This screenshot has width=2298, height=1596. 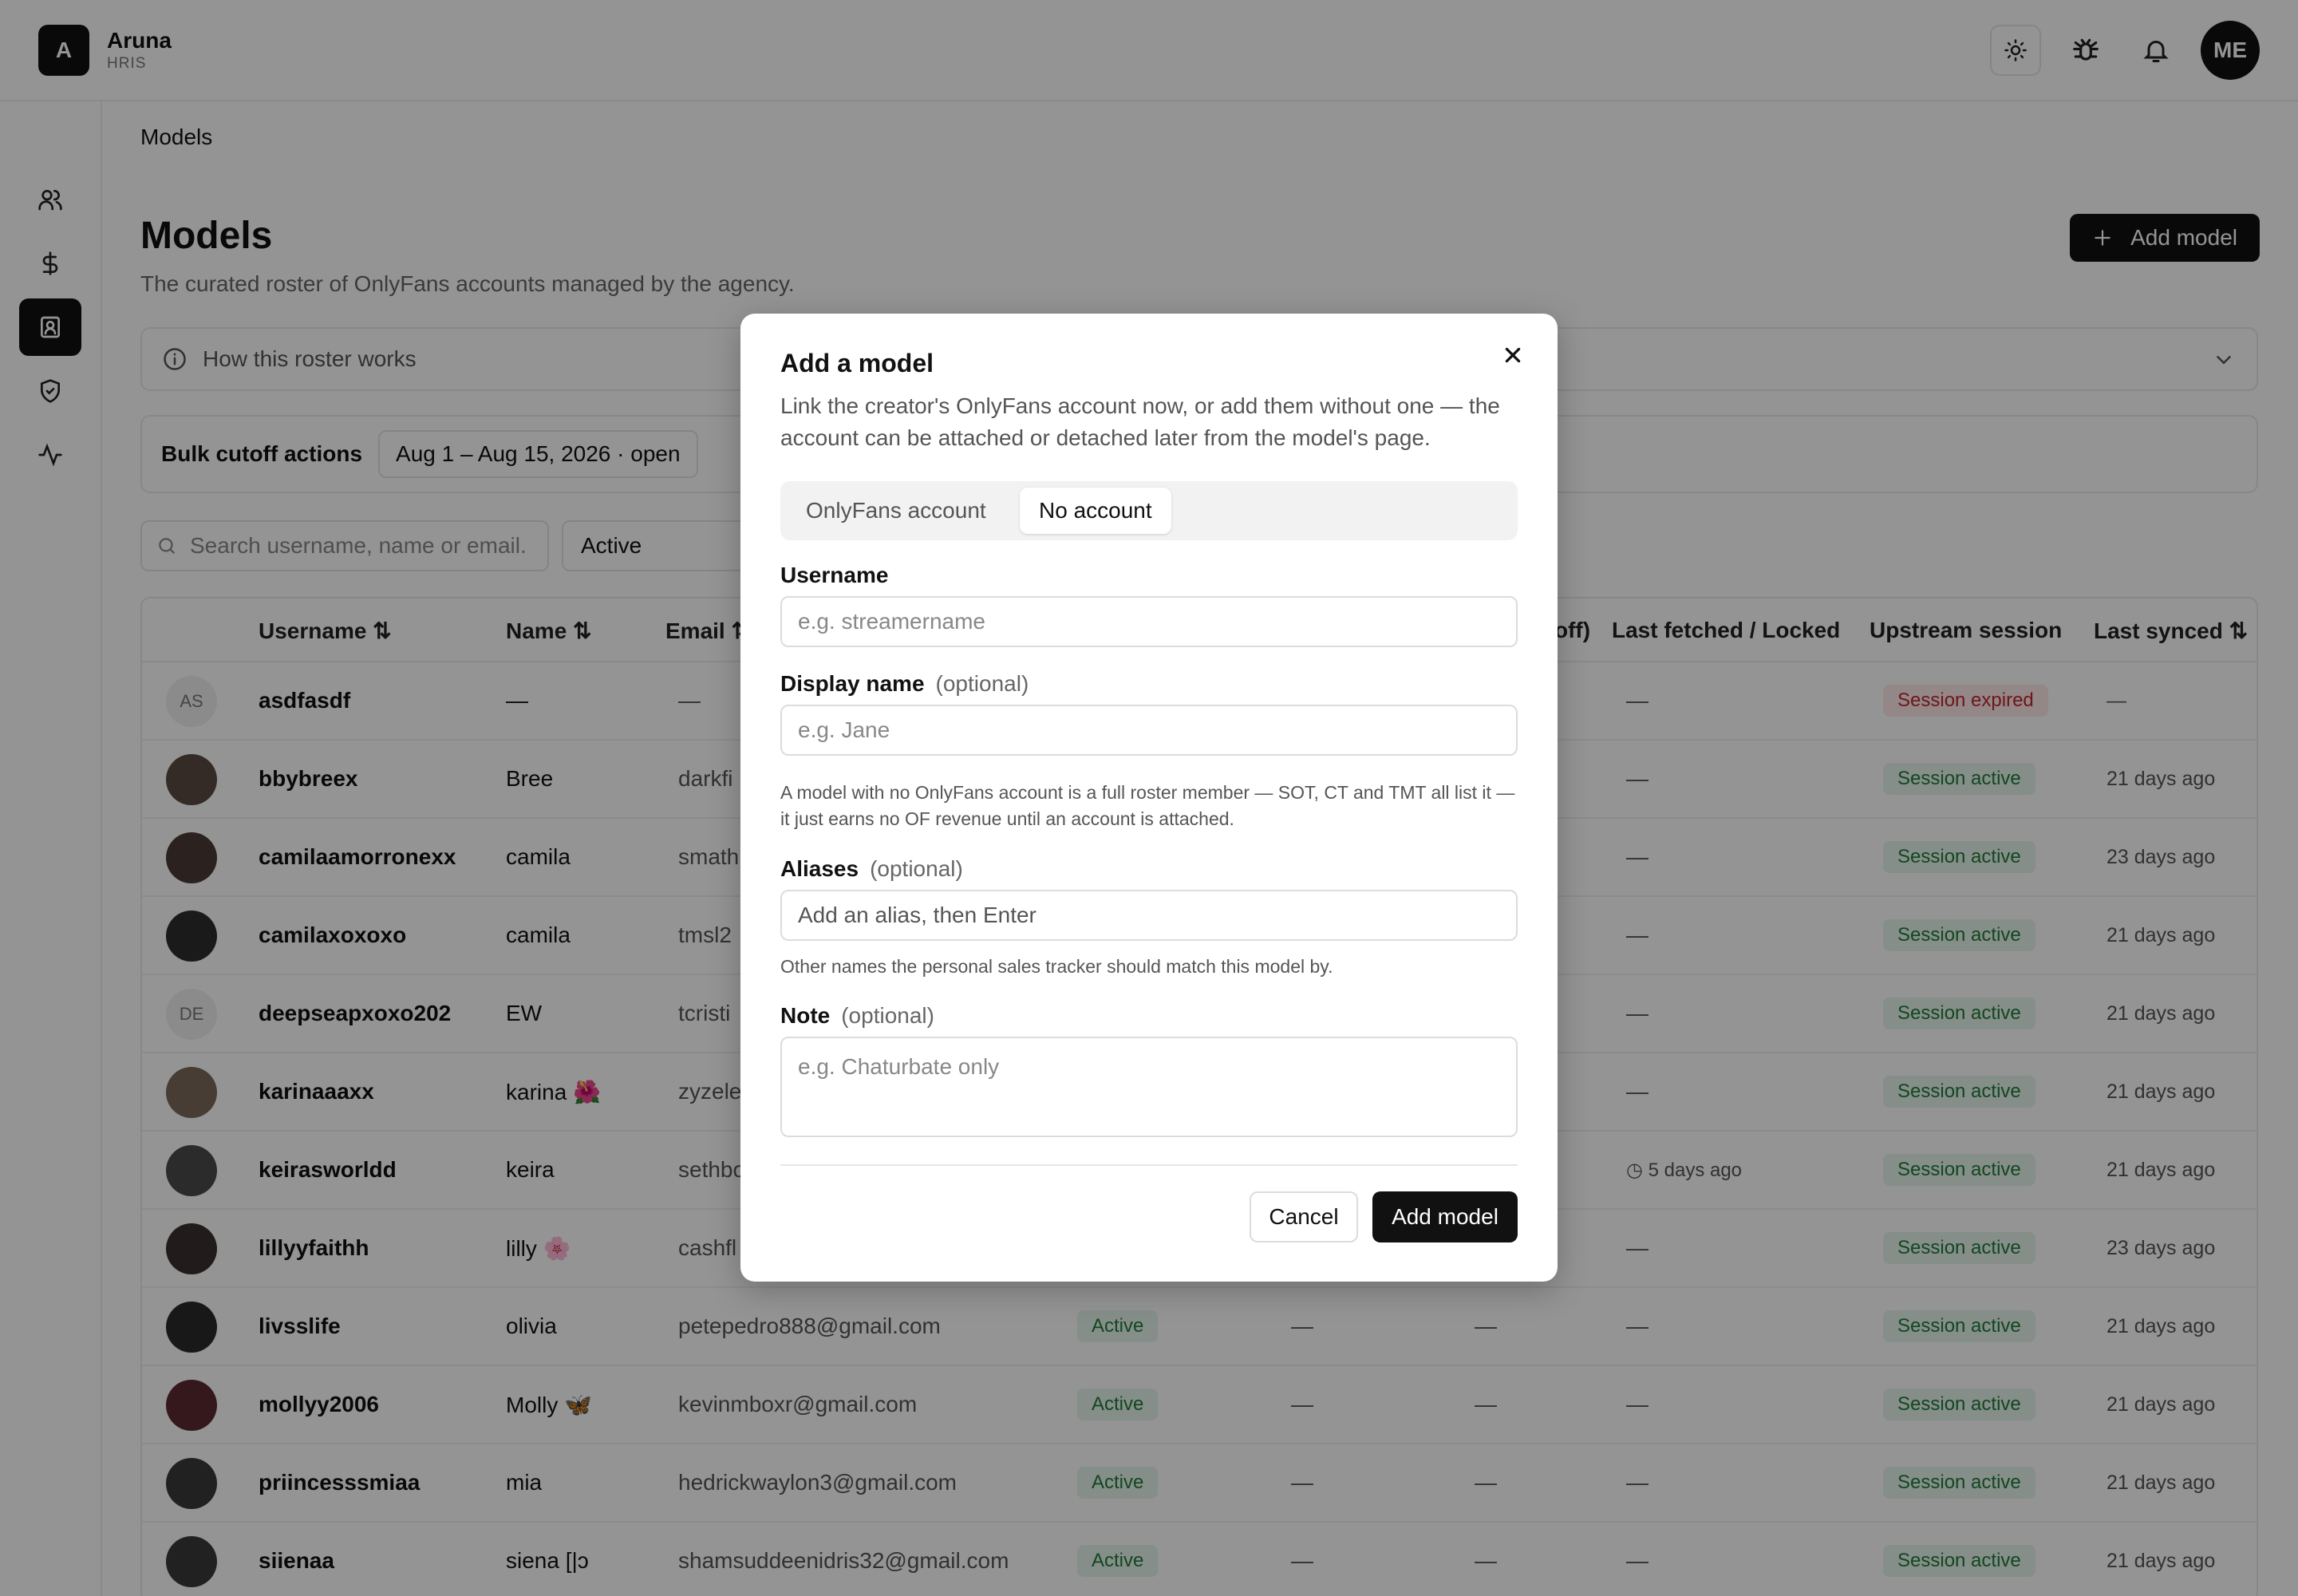 I want to click on display-name-field: e.g. Jane, so click(x=1149, y=730).